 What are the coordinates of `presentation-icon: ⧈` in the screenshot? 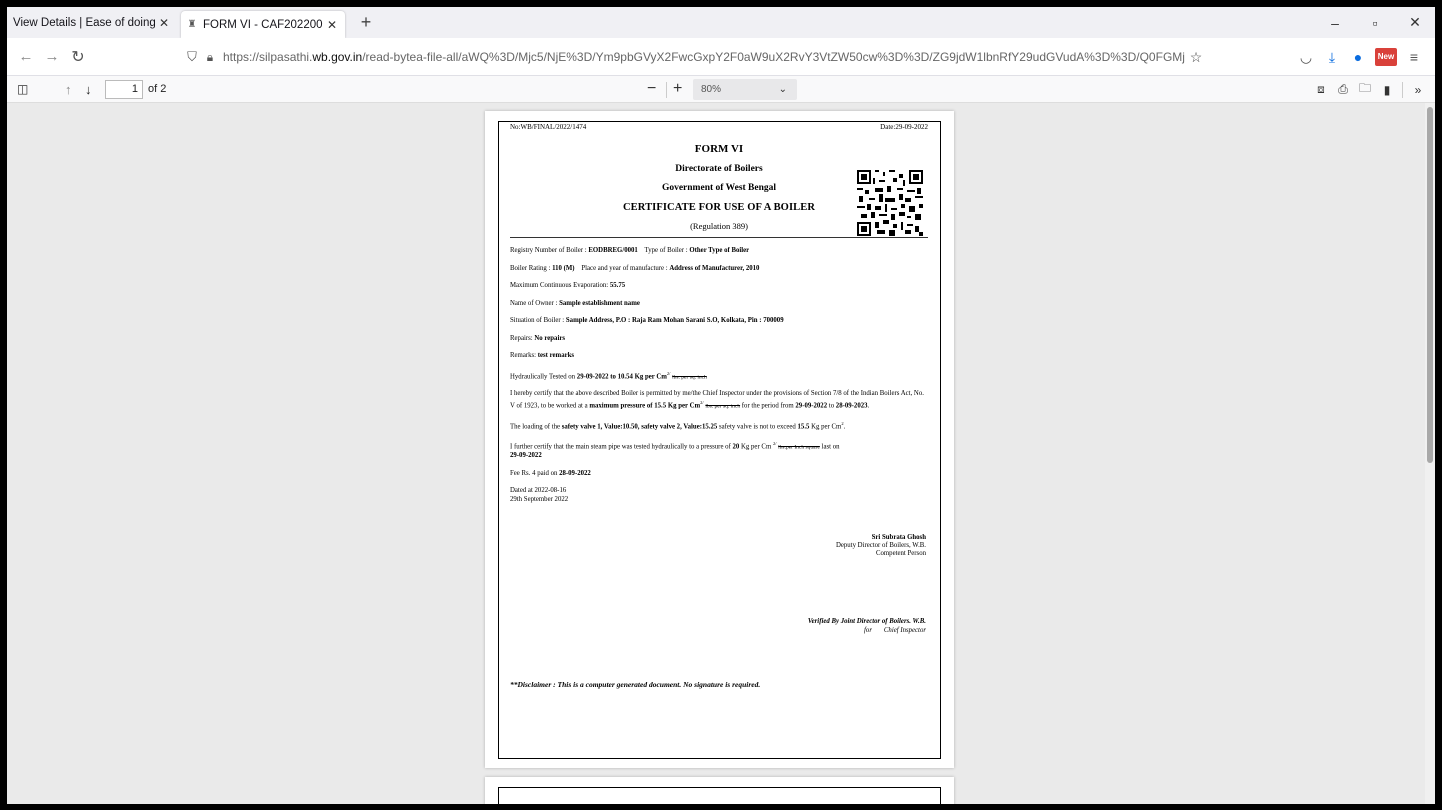 It's located at (1321, 89).